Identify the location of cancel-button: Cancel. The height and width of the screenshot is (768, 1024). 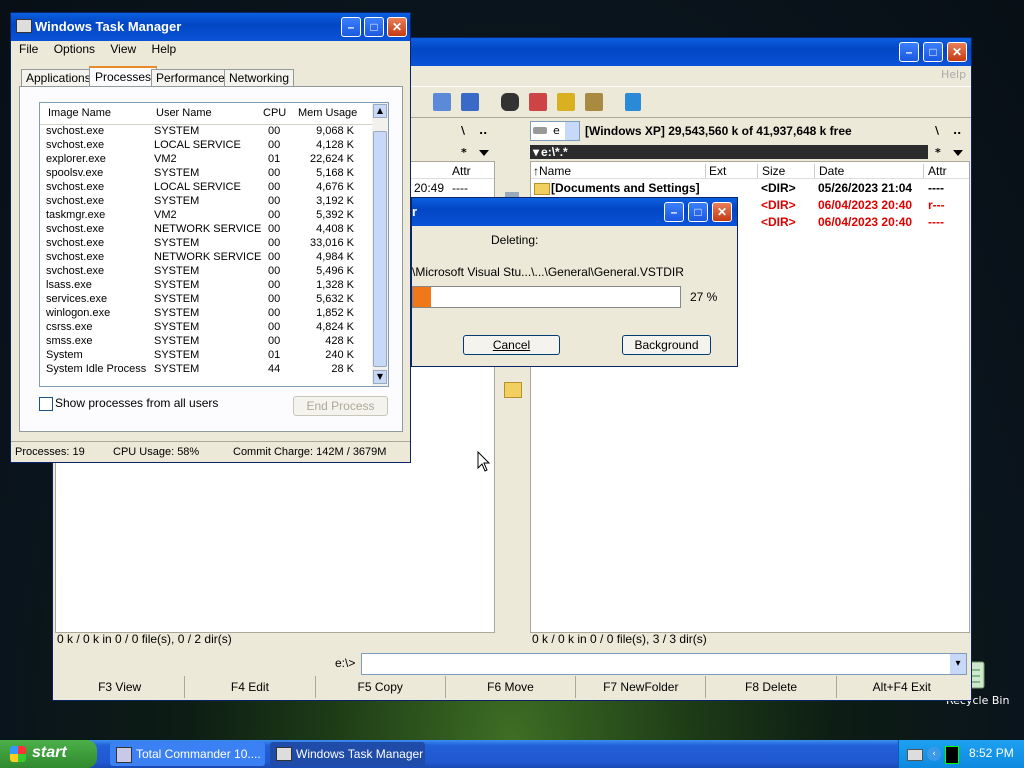
(511, 345).